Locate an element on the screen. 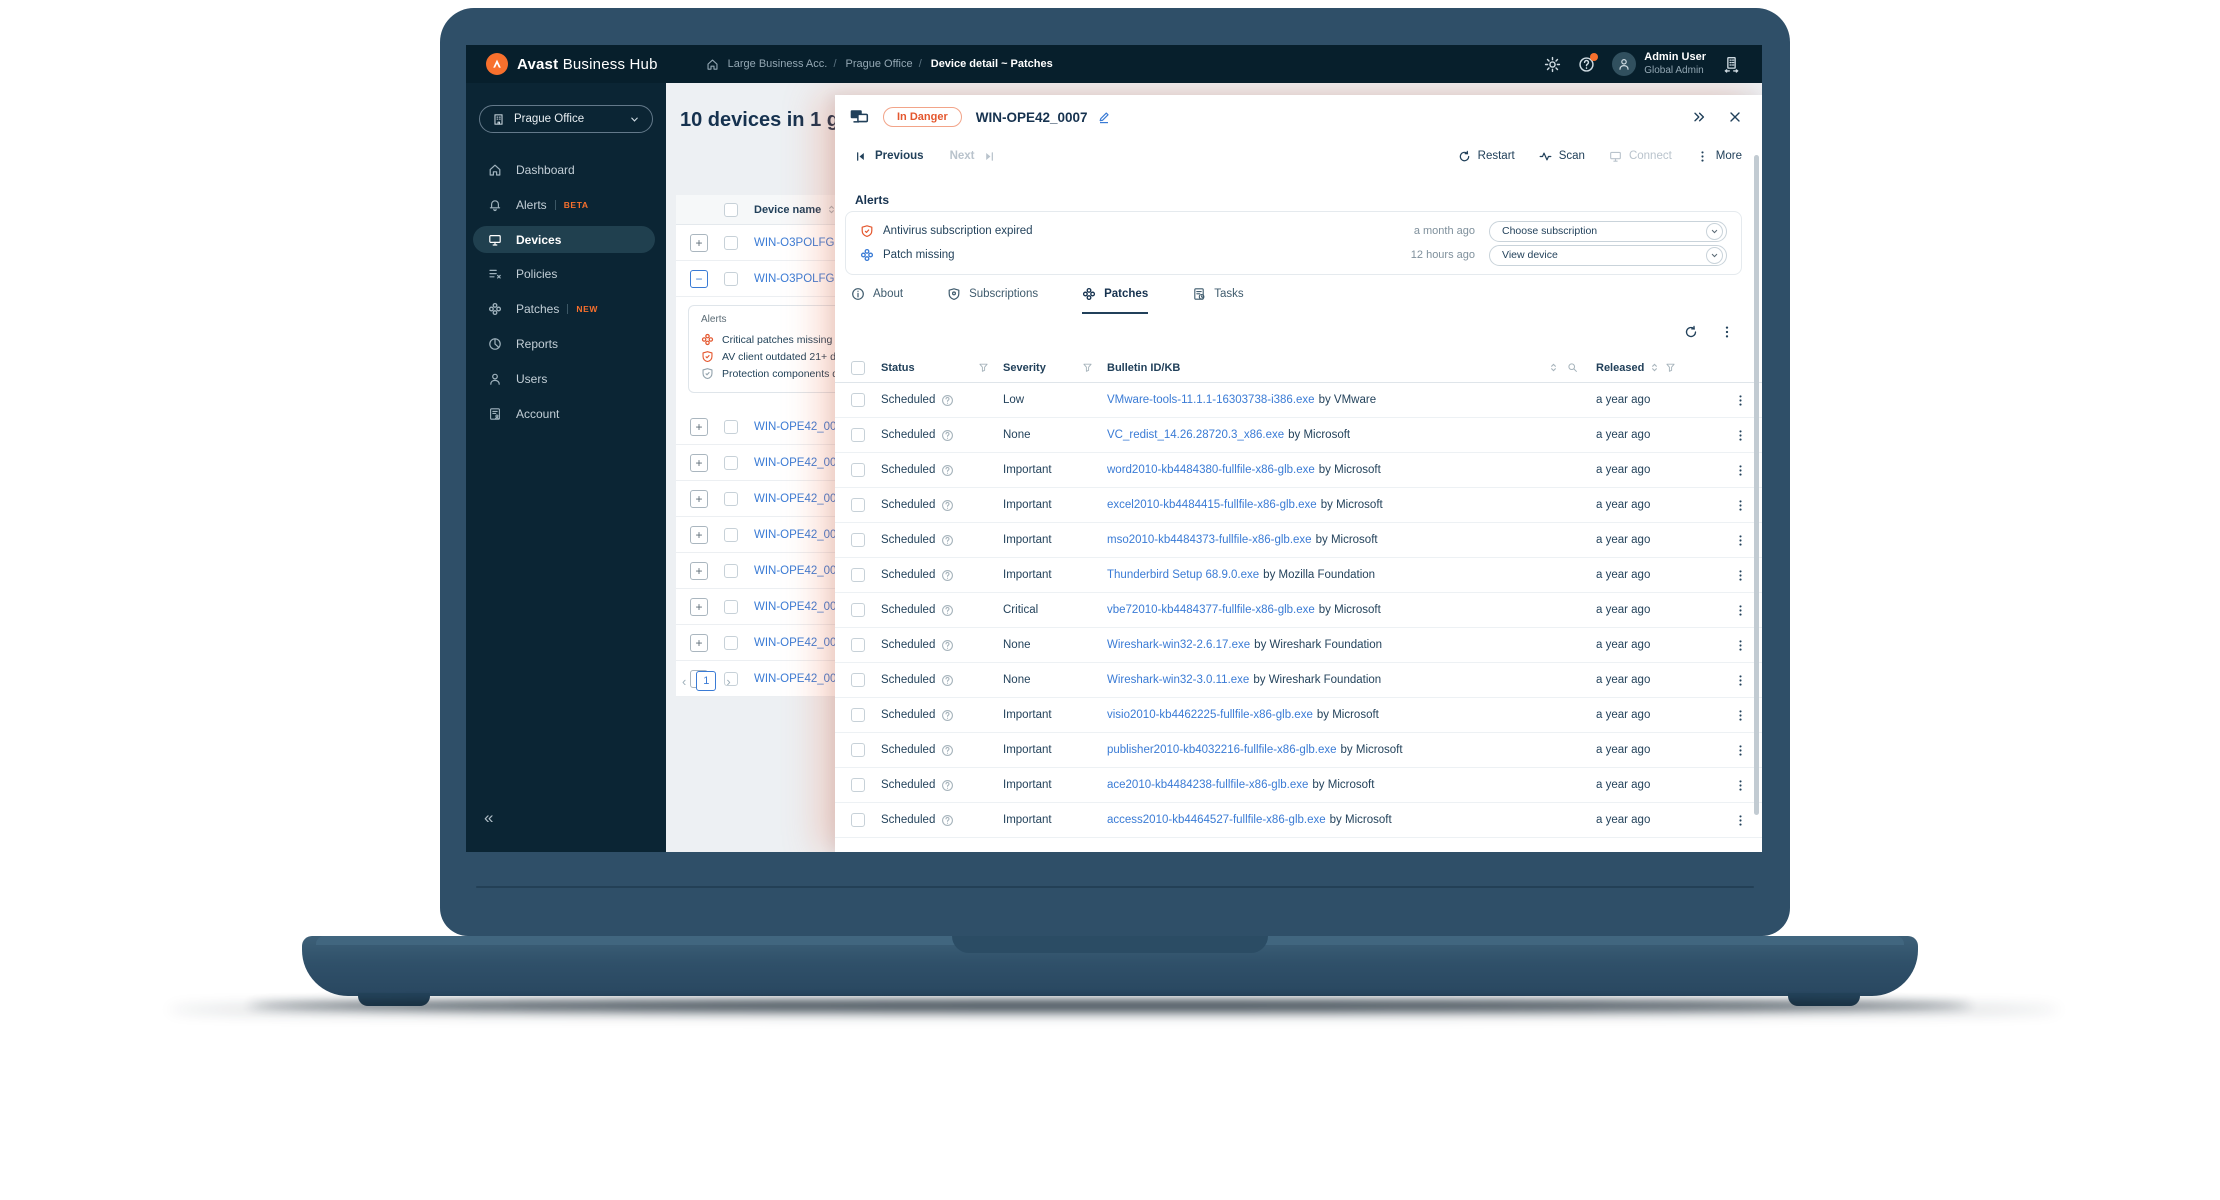  next-page-button: › is located at coordinates (728, 681).